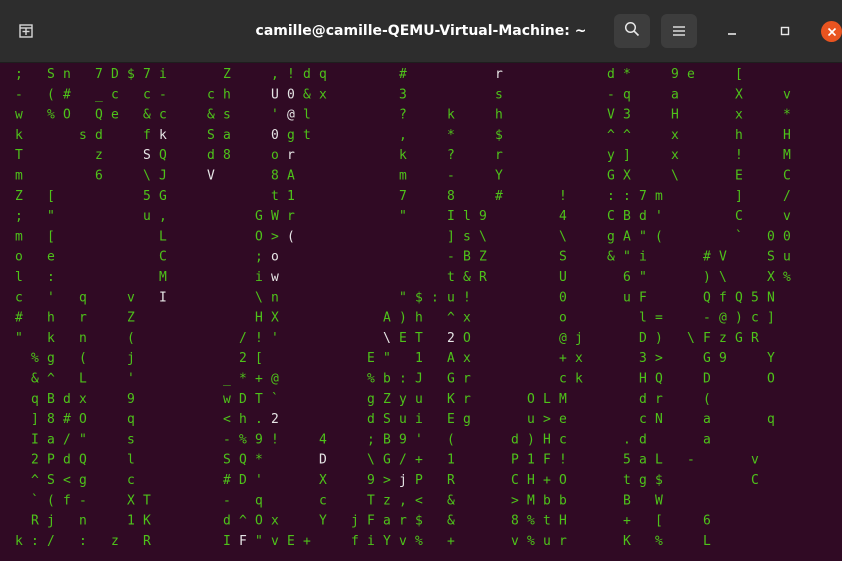  I want to click on rain-glyph: 1, so click(451, 460).